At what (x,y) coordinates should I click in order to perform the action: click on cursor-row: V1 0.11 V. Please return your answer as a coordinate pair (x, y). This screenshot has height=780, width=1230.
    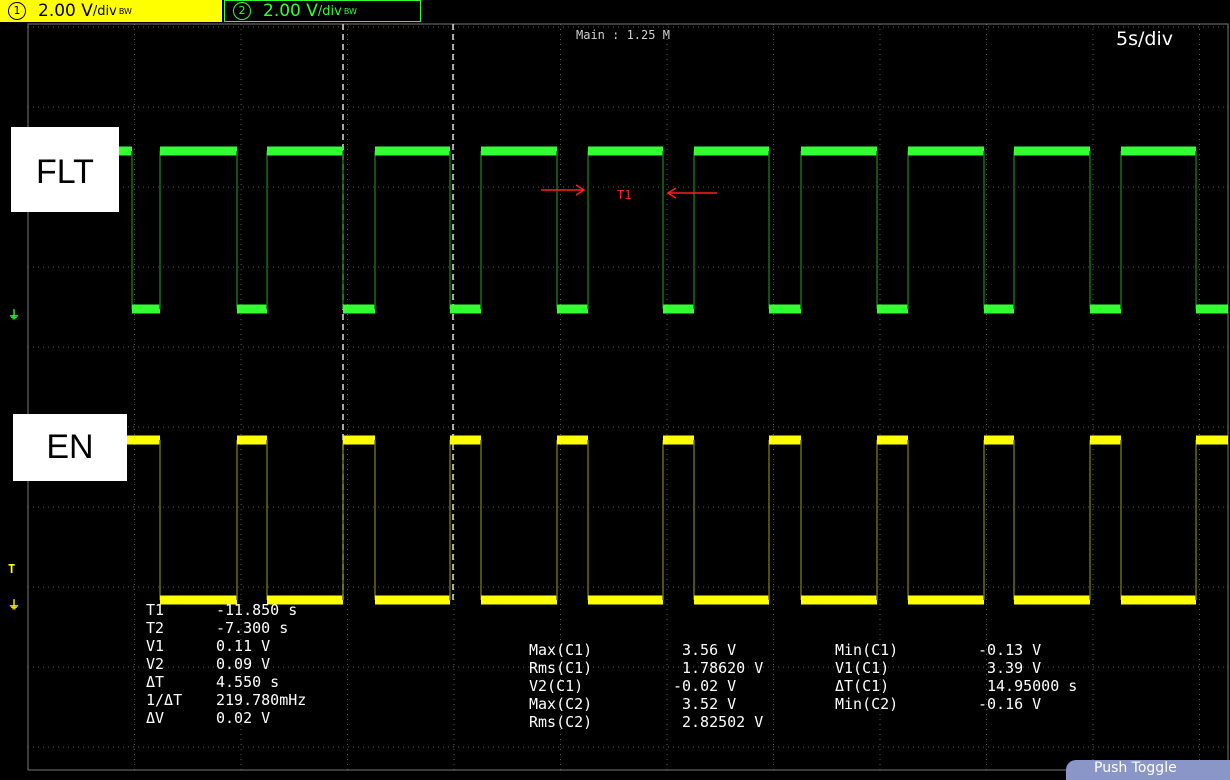
    Looking at the image, I should click on (226, 646).